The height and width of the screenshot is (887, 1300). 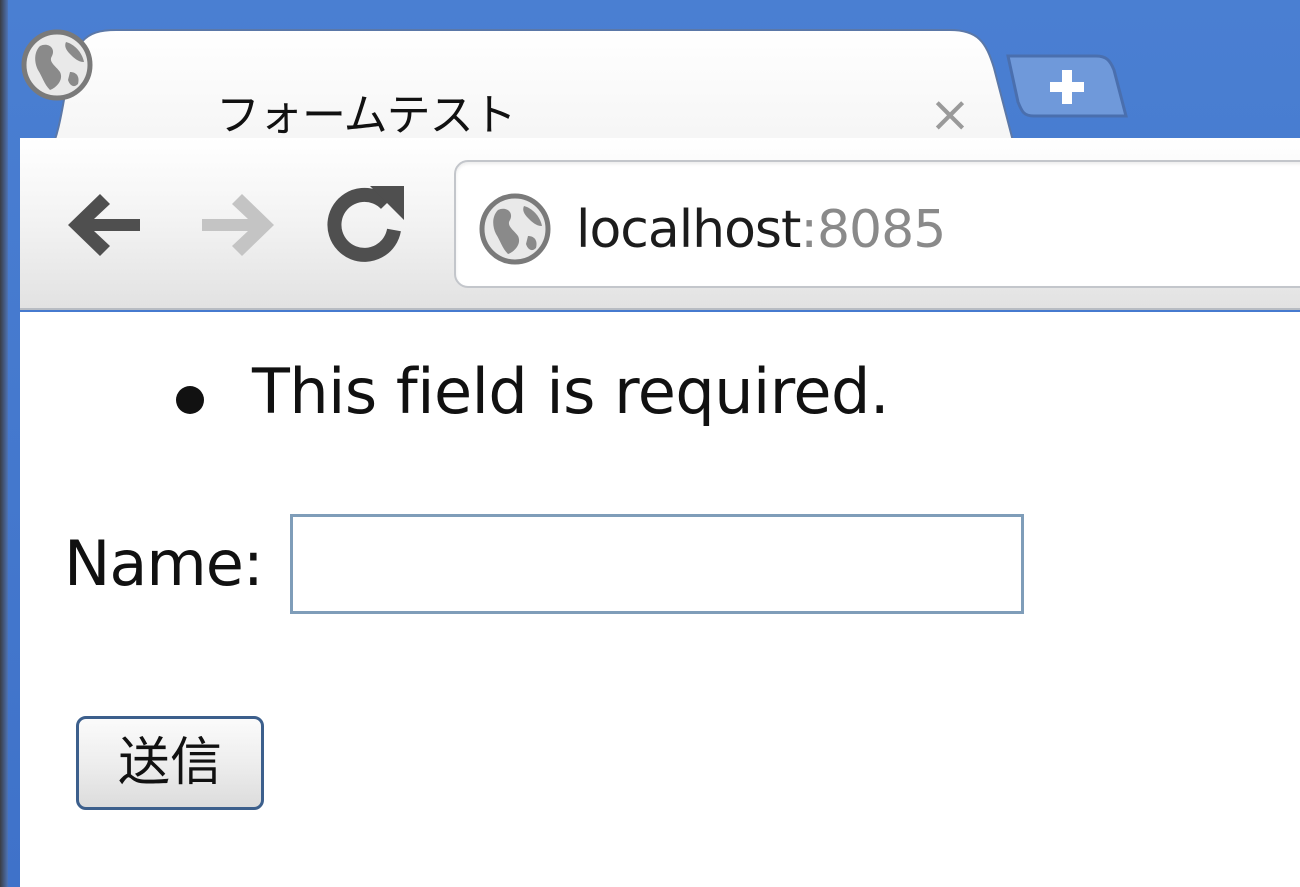 What do you see at coordinates (237, 225) in the screenshot?
I see `arrow-right-icon` at bounding box center [237, 225].